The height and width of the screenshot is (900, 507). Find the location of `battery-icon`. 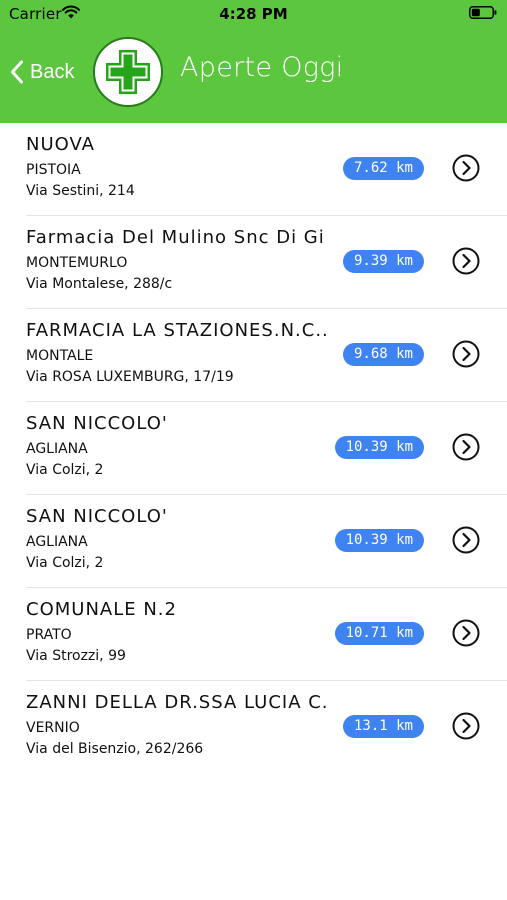

battery-icon is located at coordinates (483, 12).